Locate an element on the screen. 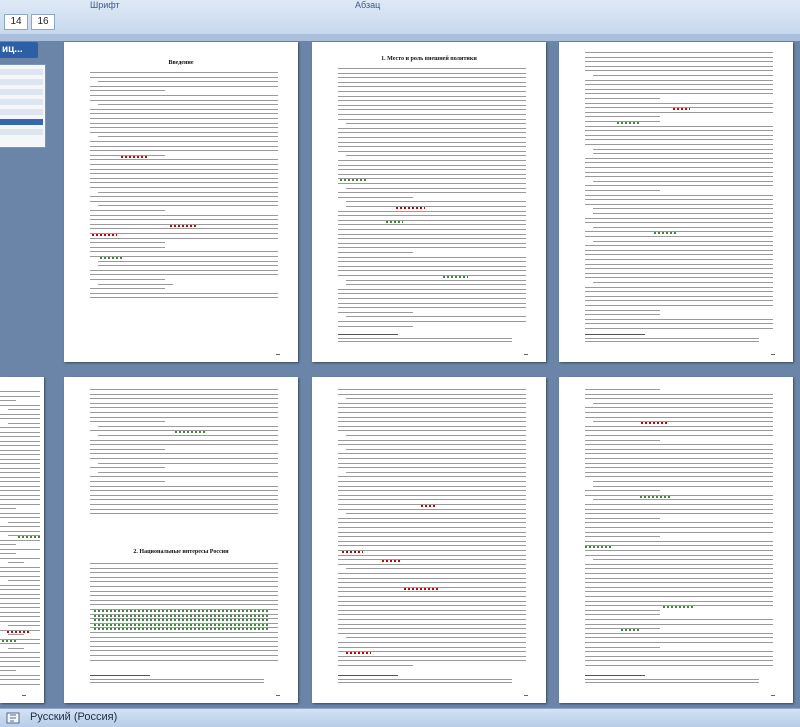 Image resolution: width=800 pixels, height=727 pixels. footnote-line is located at coordinates (425, 338).